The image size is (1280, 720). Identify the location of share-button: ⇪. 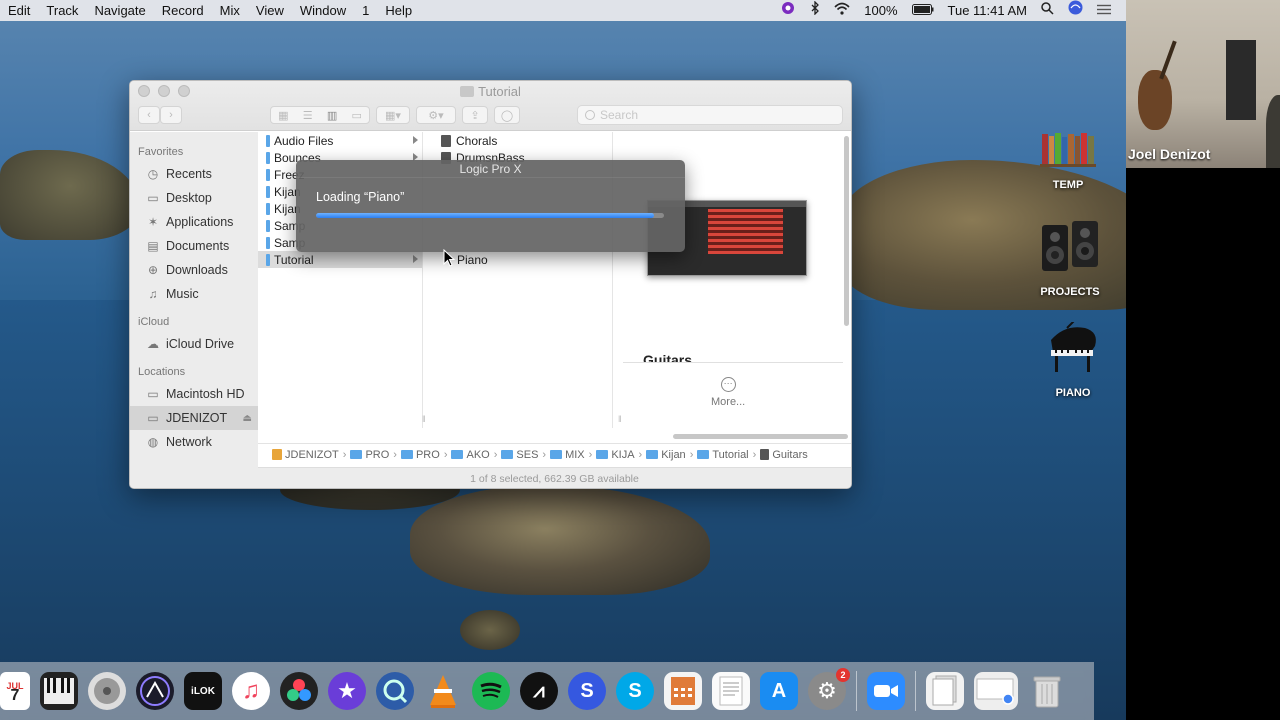
(475, 115).